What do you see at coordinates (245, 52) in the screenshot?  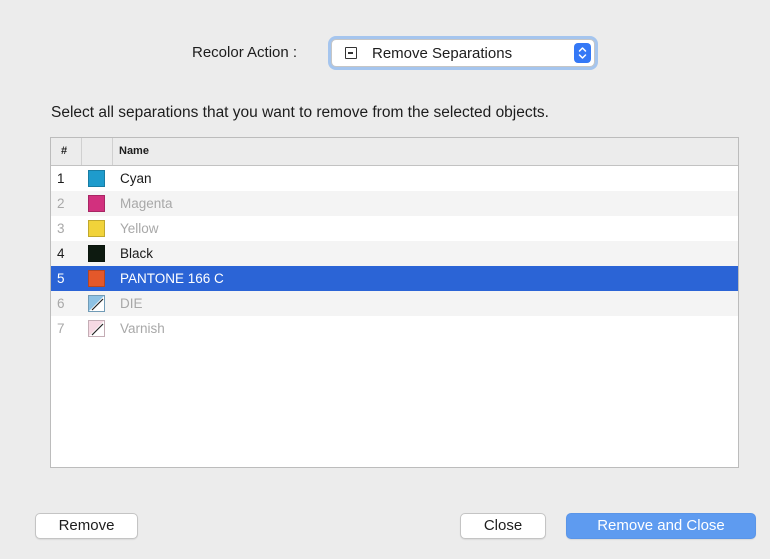 I see `recolor-action-label: Recolor Action :` at bounding box center [245, 52].